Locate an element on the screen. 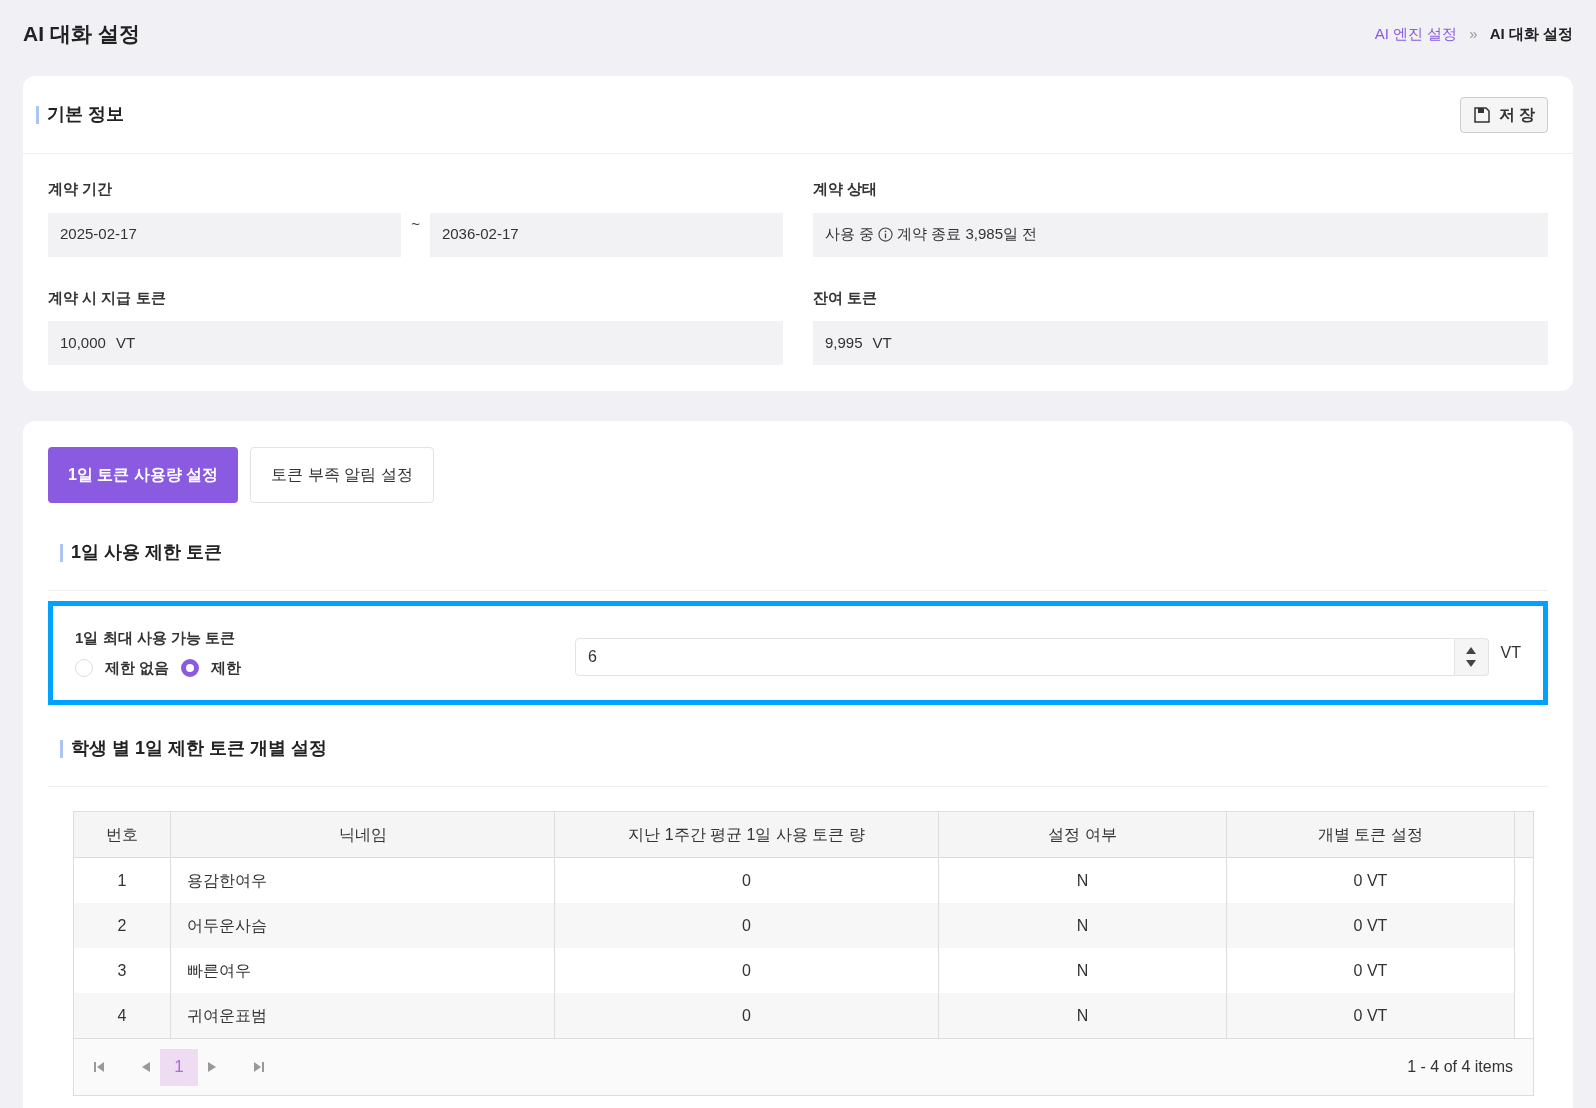 The height and width of the screenshot is (1108, 1596). table-cell: 어두운사슴 is located at coordinates (363, 925).